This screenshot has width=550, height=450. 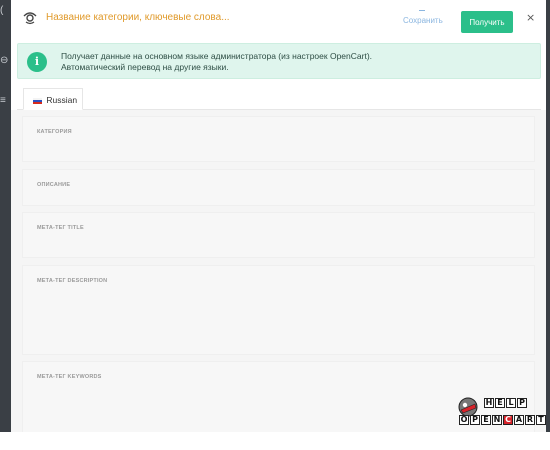 I want to click on save-indicator-icon, so click(x=422, y=10).